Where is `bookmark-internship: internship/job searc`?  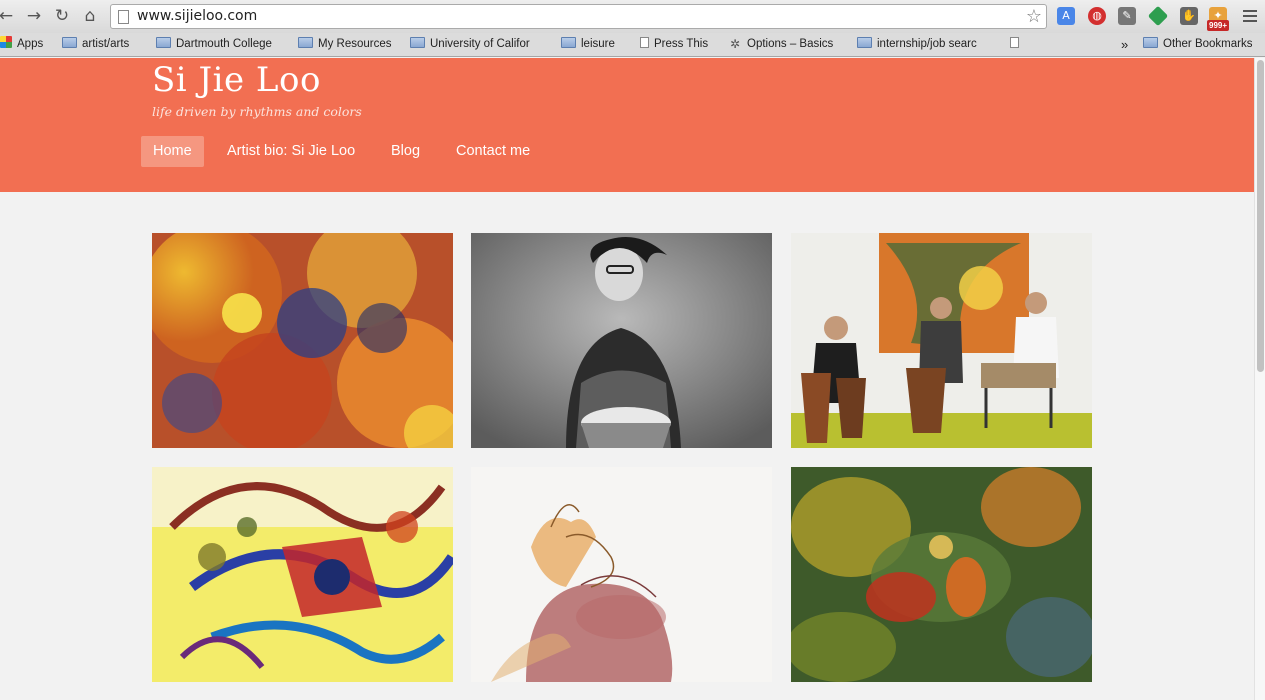 bookmark-internship: internship/job searc is located at coordinates (925, 44).